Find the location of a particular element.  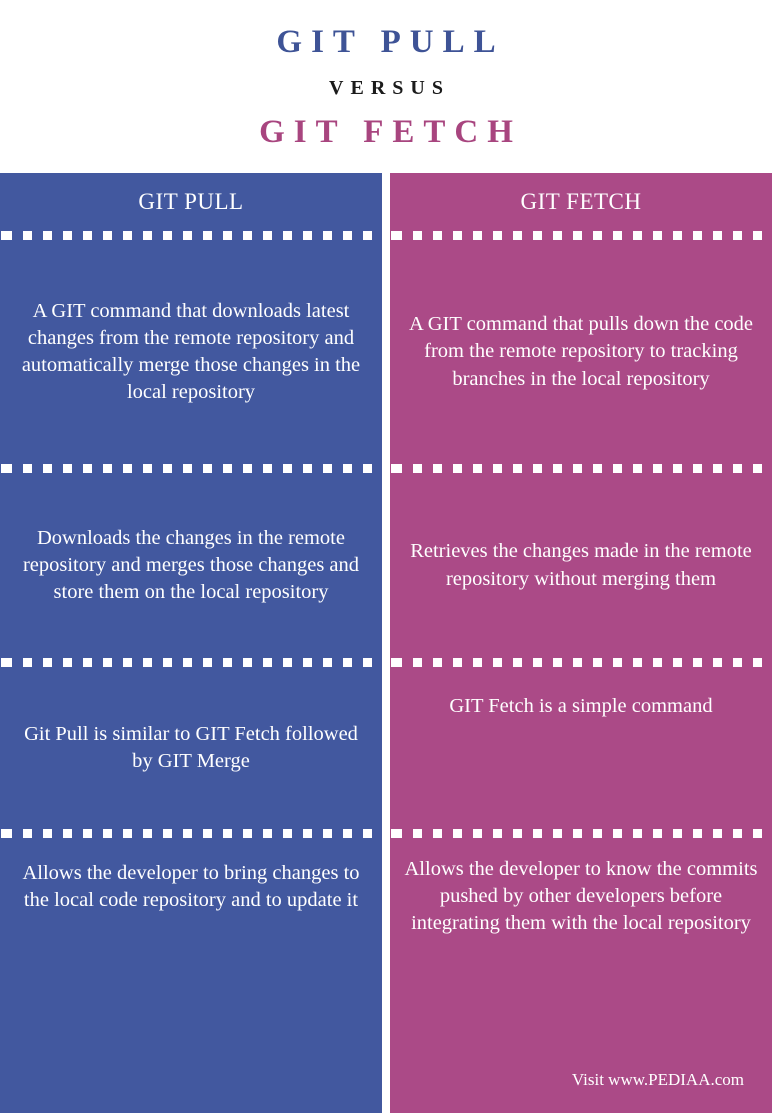

page-title-main: GIT PULL is located at coordinates (390, 42).